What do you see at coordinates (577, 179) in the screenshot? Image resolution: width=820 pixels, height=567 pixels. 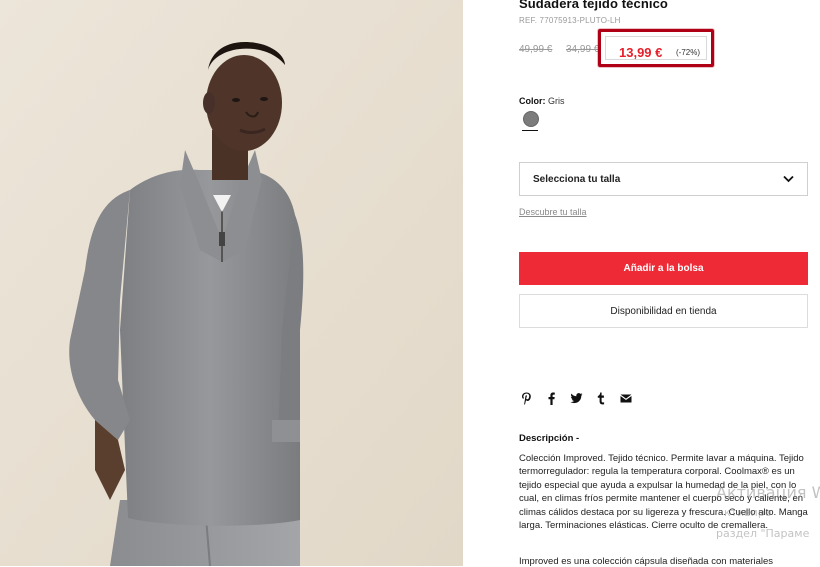 I see `size-select-label: Selecciona tu talla` at bounding box center [577, 179].